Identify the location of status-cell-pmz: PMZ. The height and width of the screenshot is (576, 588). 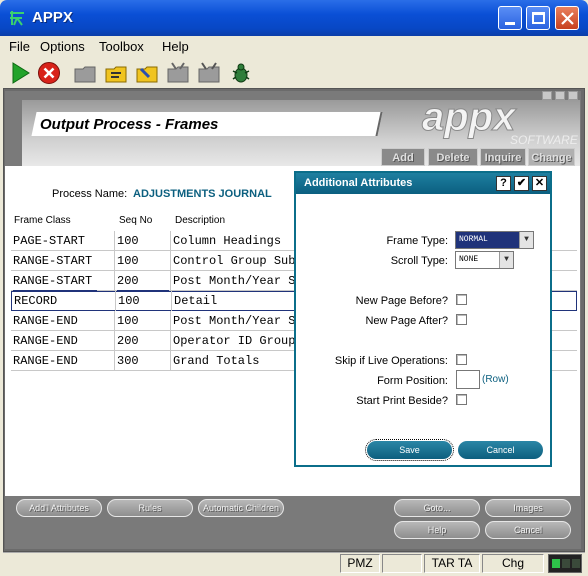
(360, 563).